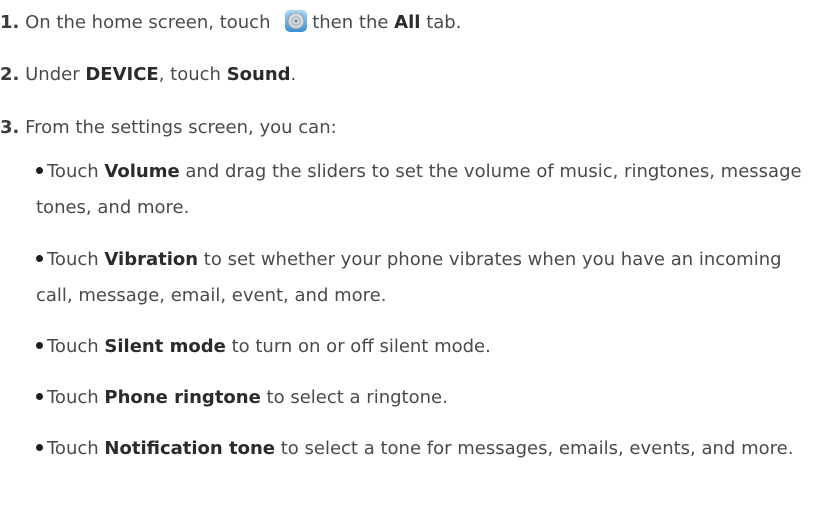 This screenshot has width=820, height=526. What do you see at coordinates (142, 171) in the screenshot?
I see `volume-label: Volume` at bounding box center [142, 171].